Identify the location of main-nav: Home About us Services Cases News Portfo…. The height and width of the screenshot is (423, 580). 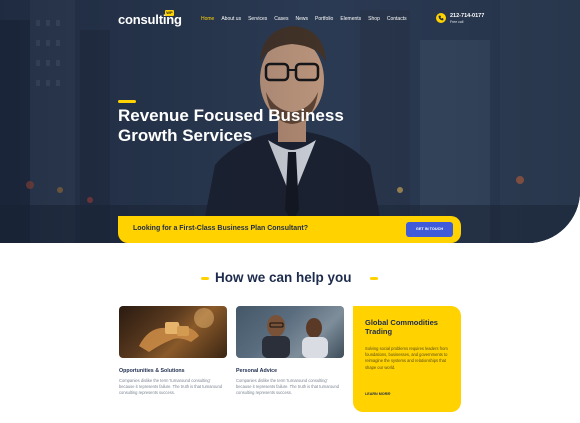
(307, 19).